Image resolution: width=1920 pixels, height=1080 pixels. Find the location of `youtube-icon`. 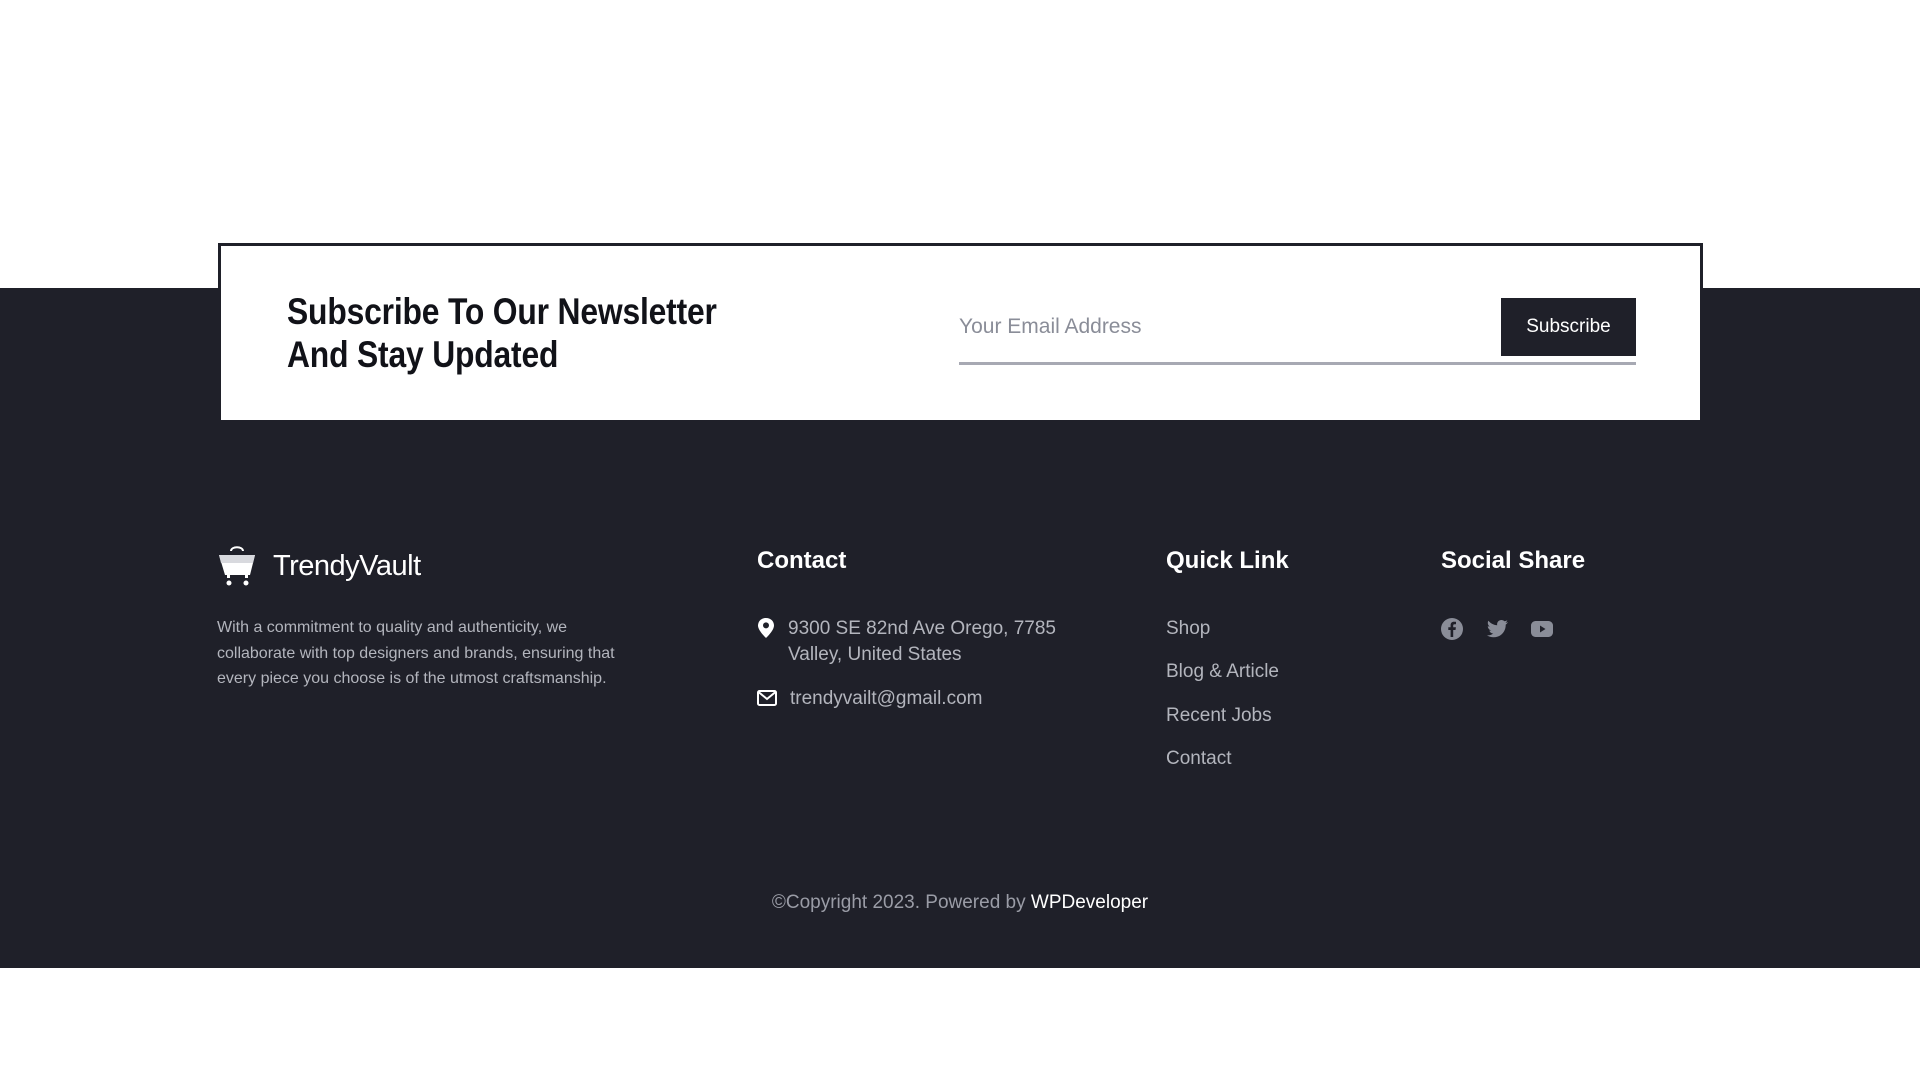

youtube-icon is located at coordinates (1542, 629).